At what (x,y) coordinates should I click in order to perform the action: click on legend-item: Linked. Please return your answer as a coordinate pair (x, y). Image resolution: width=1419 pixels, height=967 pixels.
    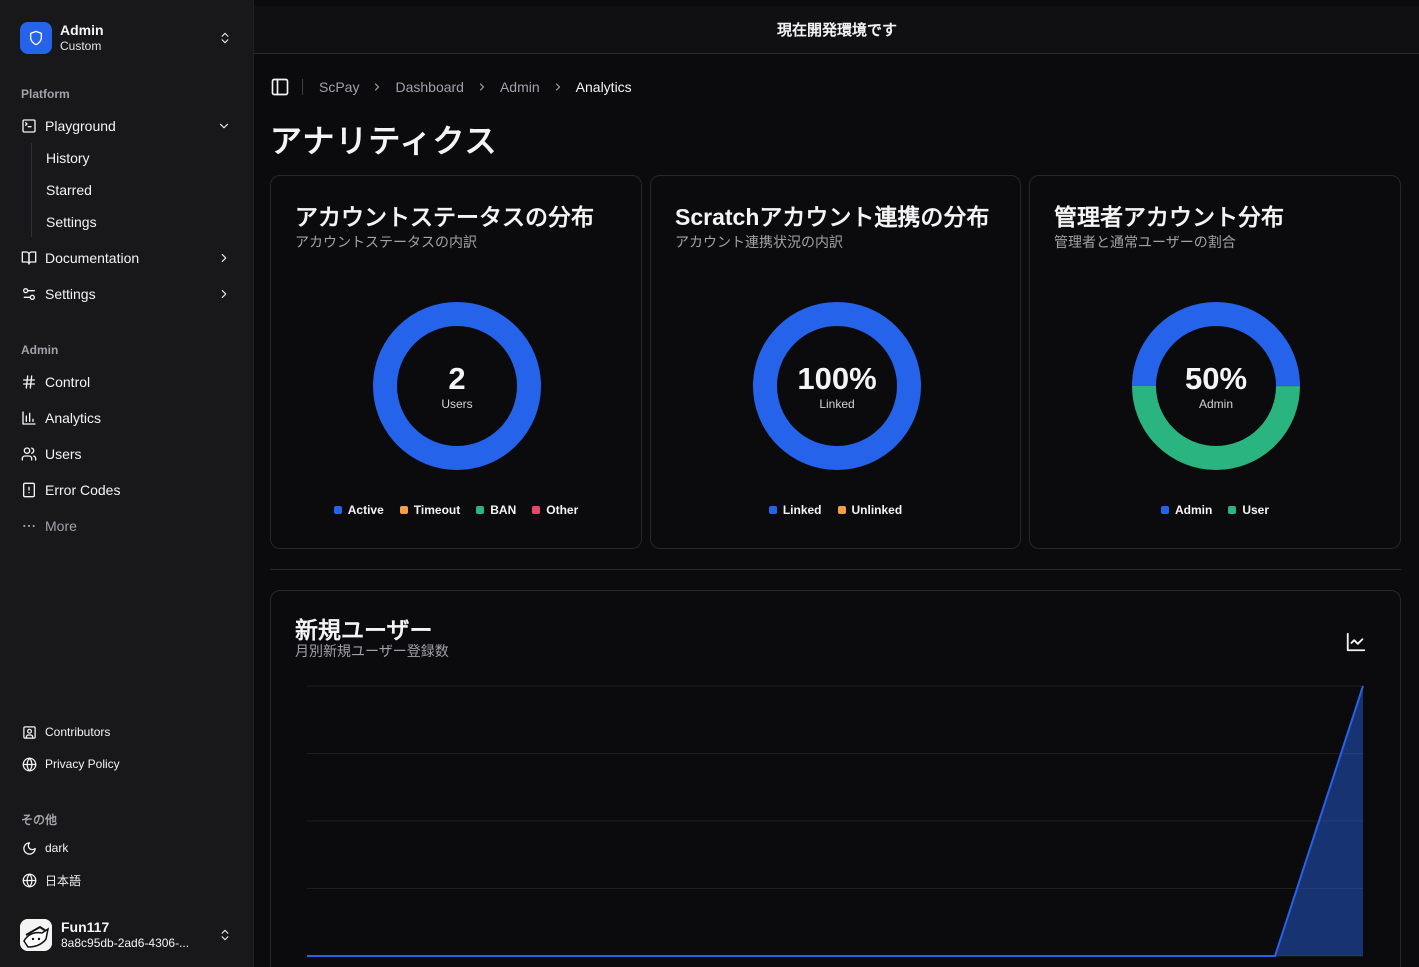
    Looking at the image, I should click on (795, 510).